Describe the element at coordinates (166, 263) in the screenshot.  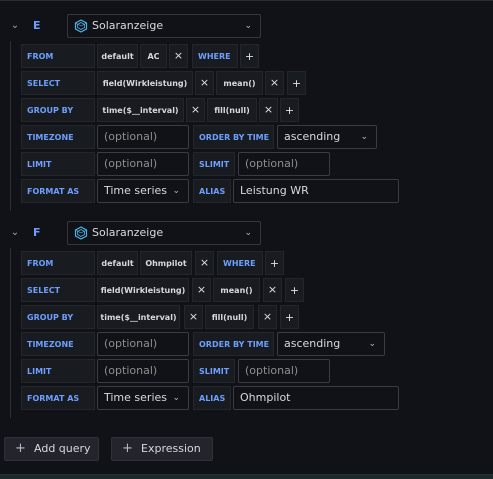
I see `measurement-segment: Ohmpilot` at that location.